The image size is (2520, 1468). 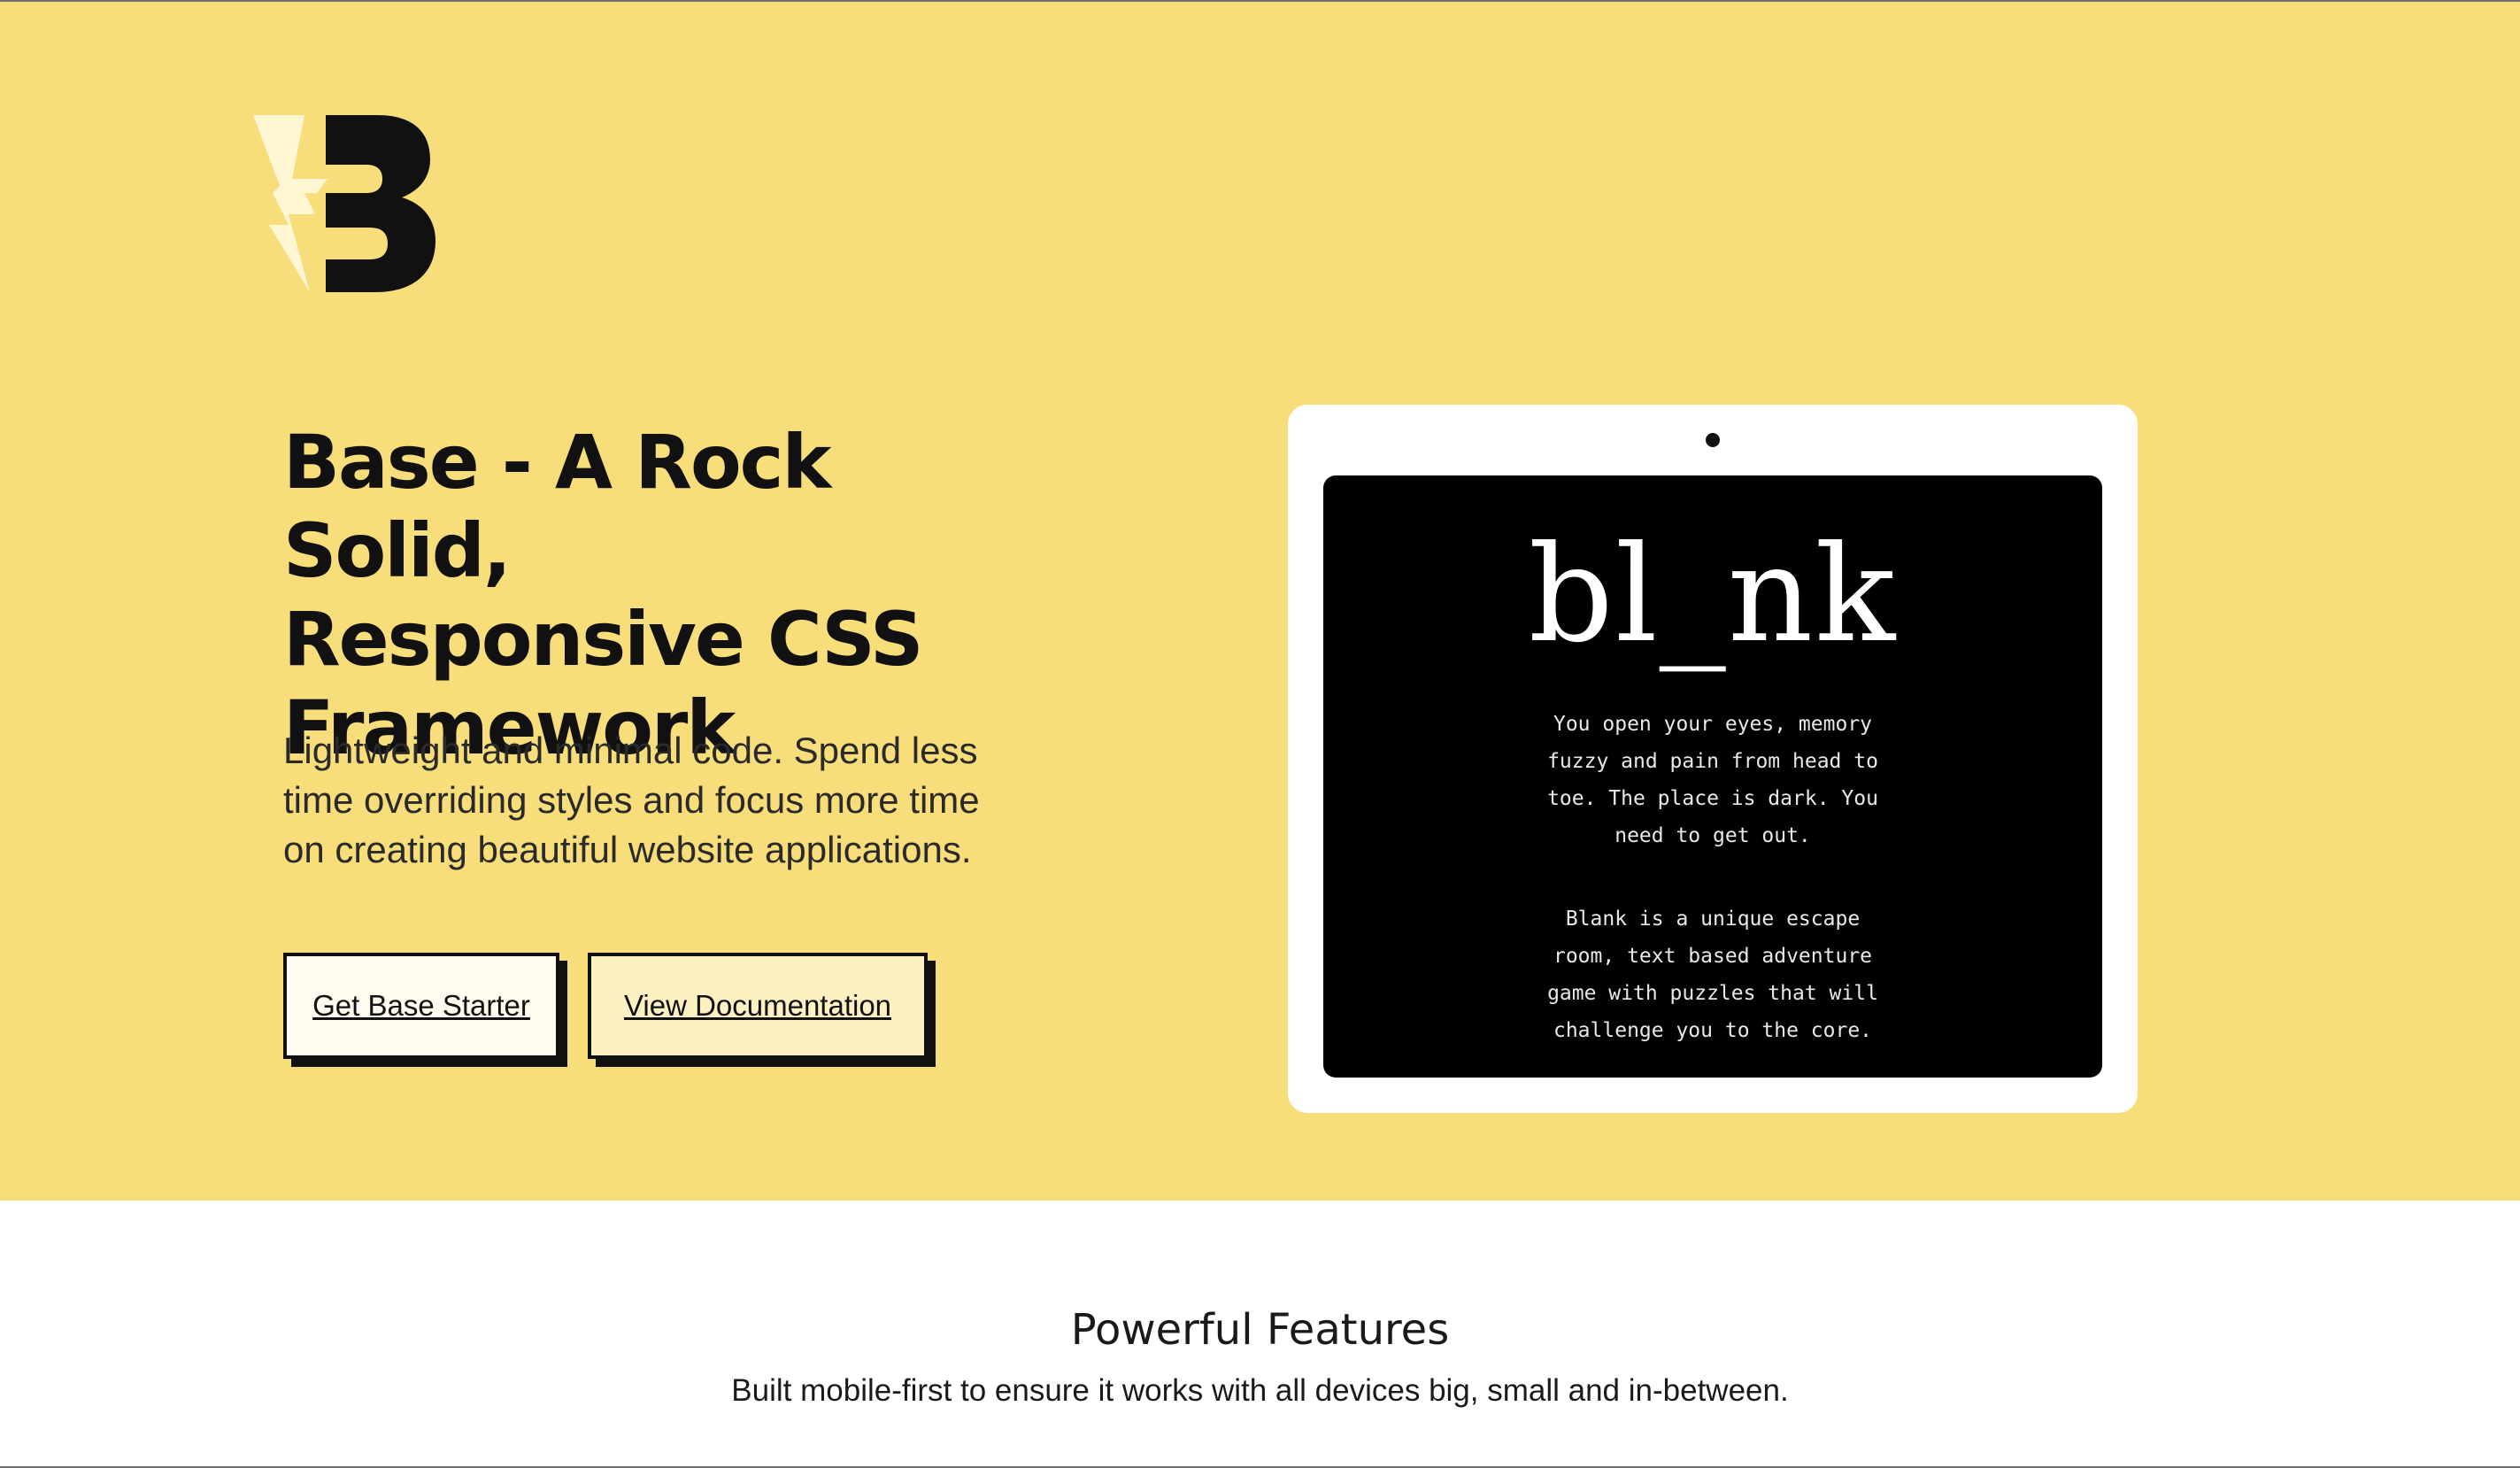 I want to click on game-description-line: Blank is a unique escape, so click(x=1713, y=919).